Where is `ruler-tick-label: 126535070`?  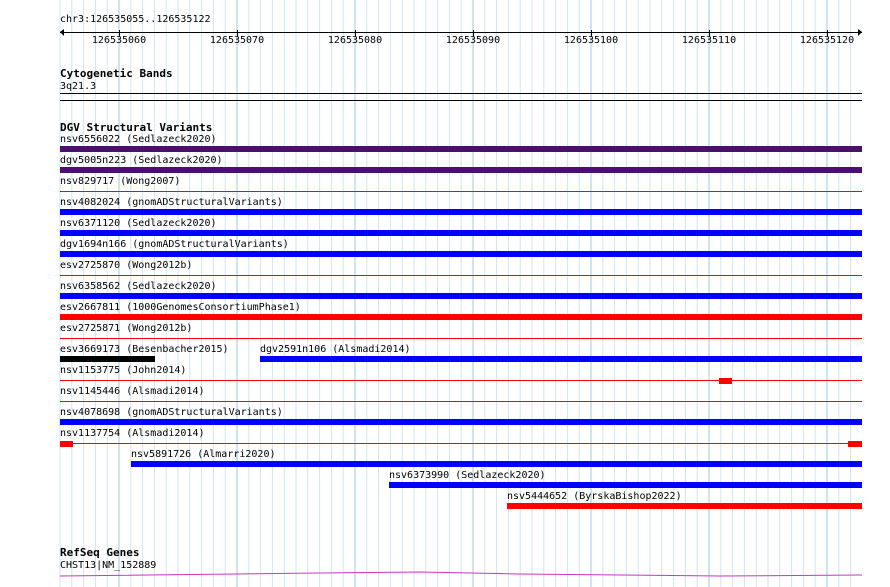
ruler-tick-label: 126535070 is located at coordinates (237, 40).